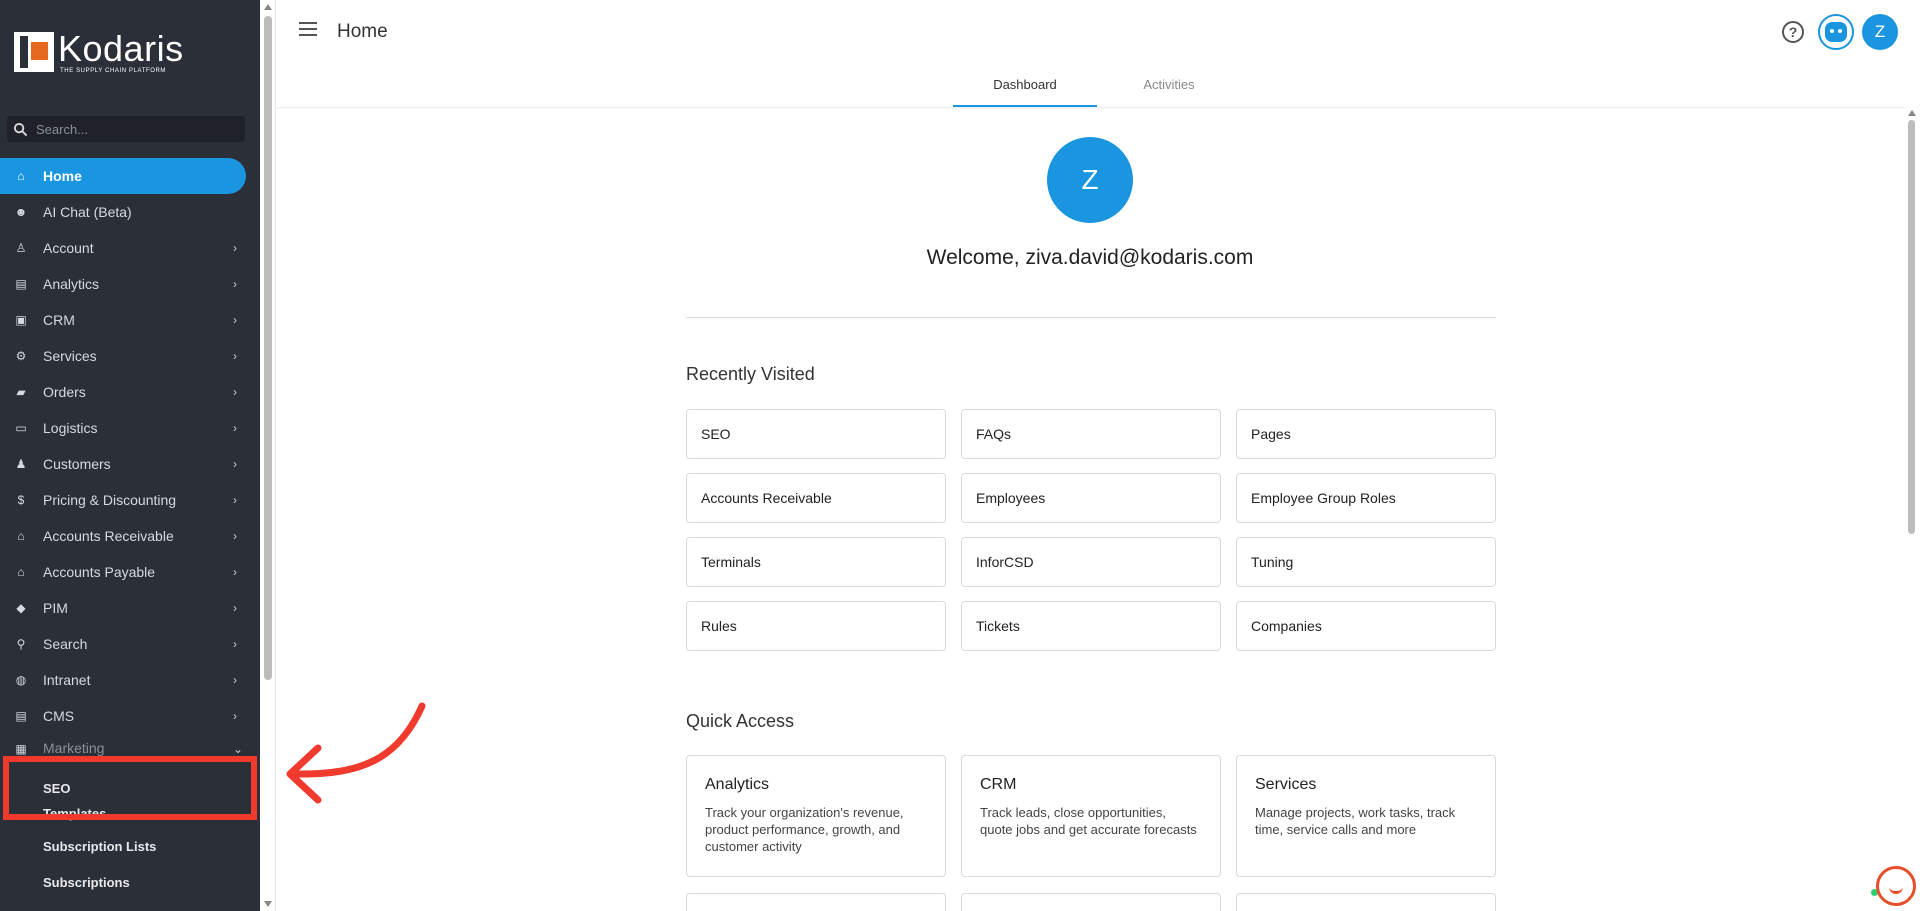 The image size is (1920, 911). I want to click on sidebar-item-label: Intranet, so click(67, 680).